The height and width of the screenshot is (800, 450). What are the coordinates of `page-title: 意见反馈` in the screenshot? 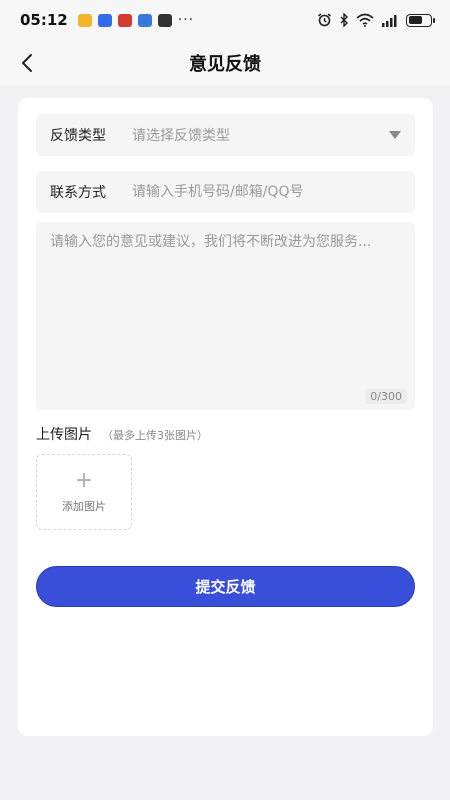 It's located at (225, 64).